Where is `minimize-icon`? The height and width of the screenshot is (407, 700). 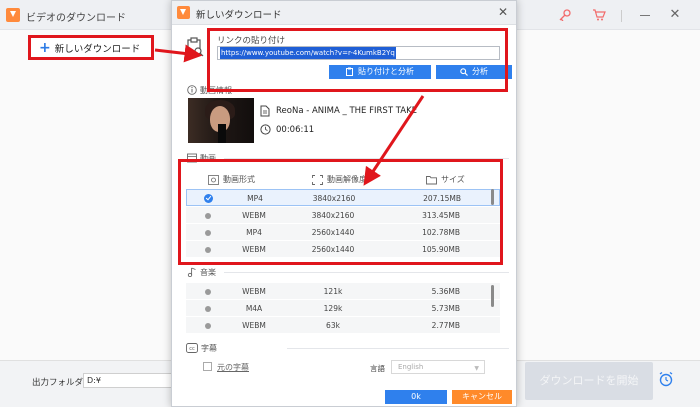 minimize-icon is located at coordinates (645, 15).